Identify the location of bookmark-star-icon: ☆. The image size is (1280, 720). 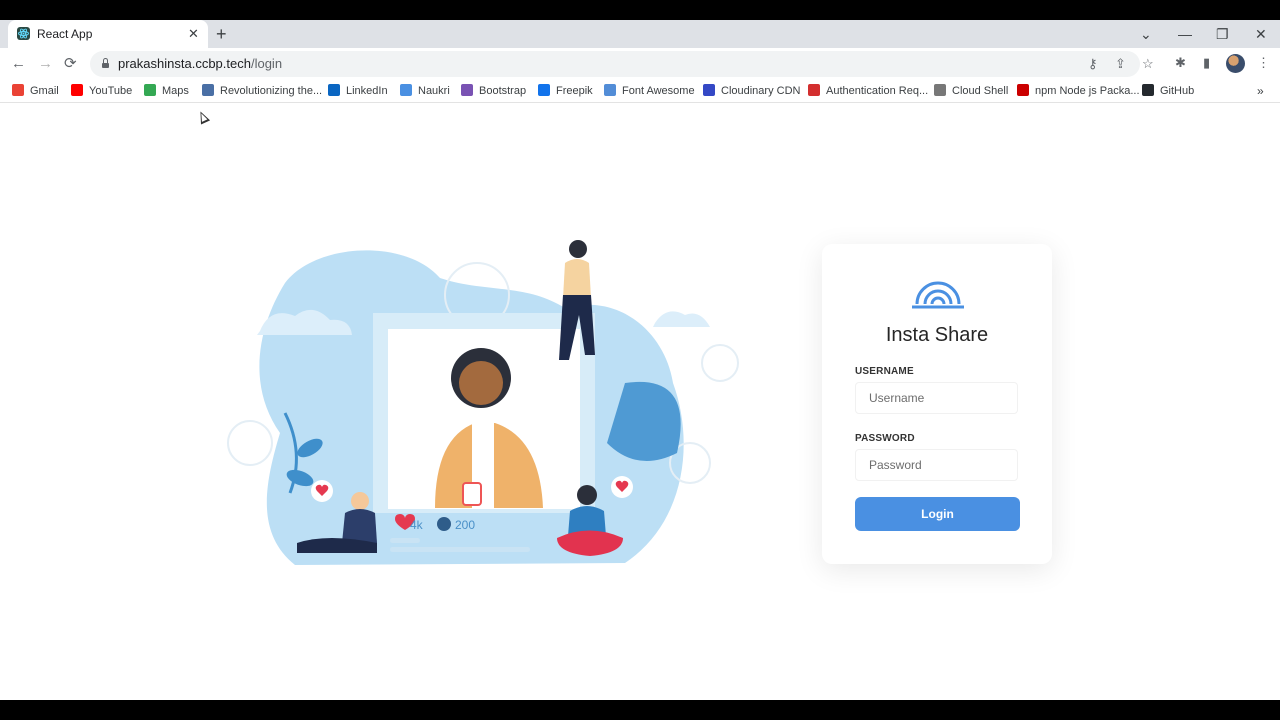
(1148, 64).